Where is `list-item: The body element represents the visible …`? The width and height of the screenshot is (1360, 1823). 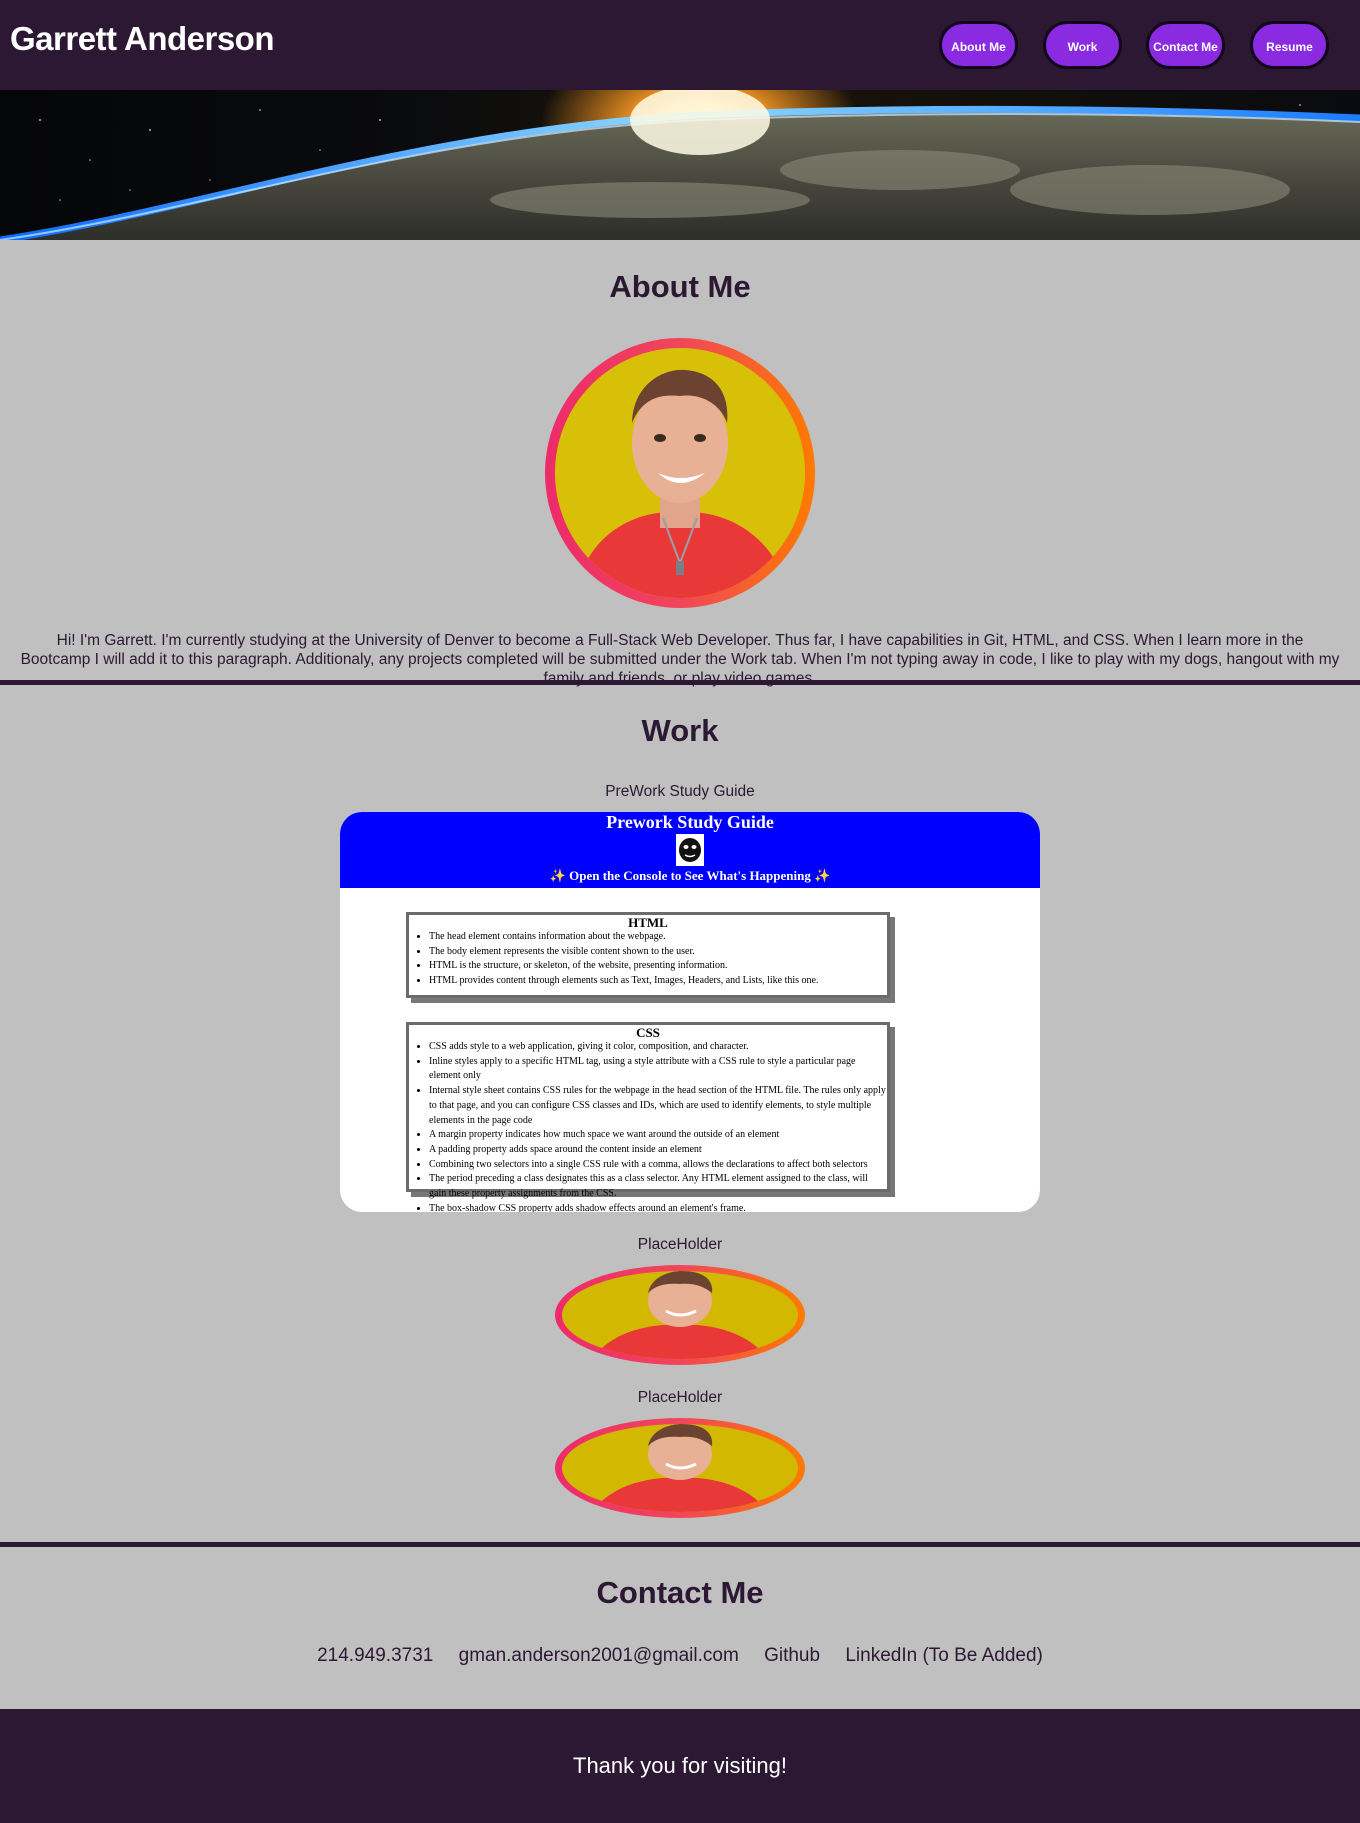 list-item: The body element represents the visible … is located at coordinates (658, 952).